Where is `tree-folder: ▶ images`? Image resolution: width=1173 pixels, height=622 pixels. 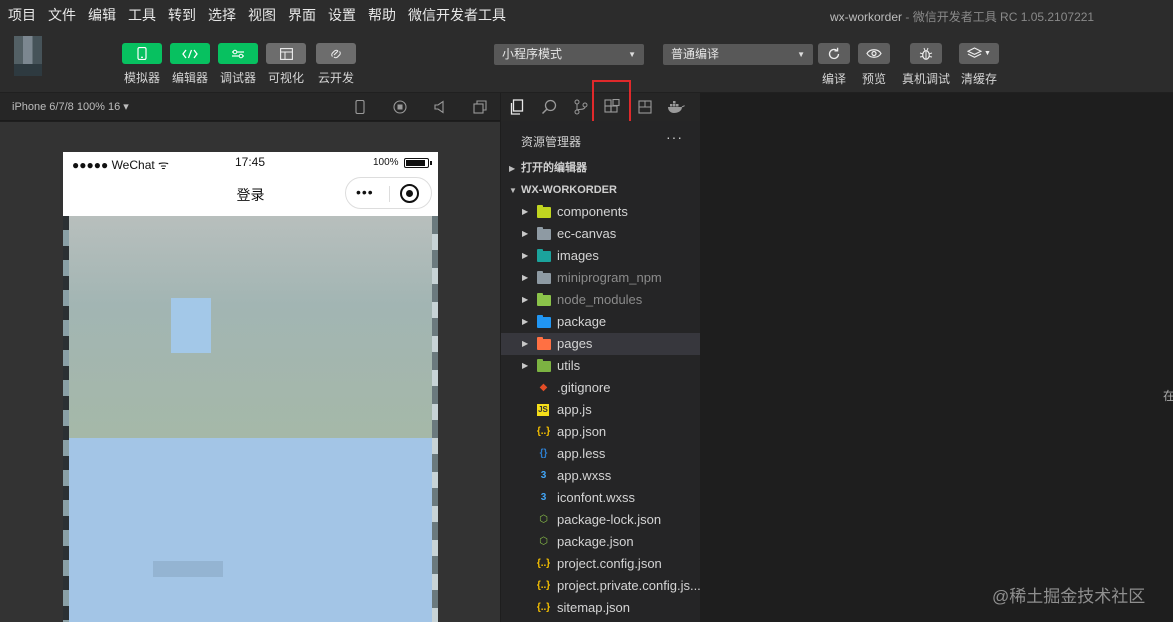 tree-folder: ▶ images is located at coordinates (600, 256).